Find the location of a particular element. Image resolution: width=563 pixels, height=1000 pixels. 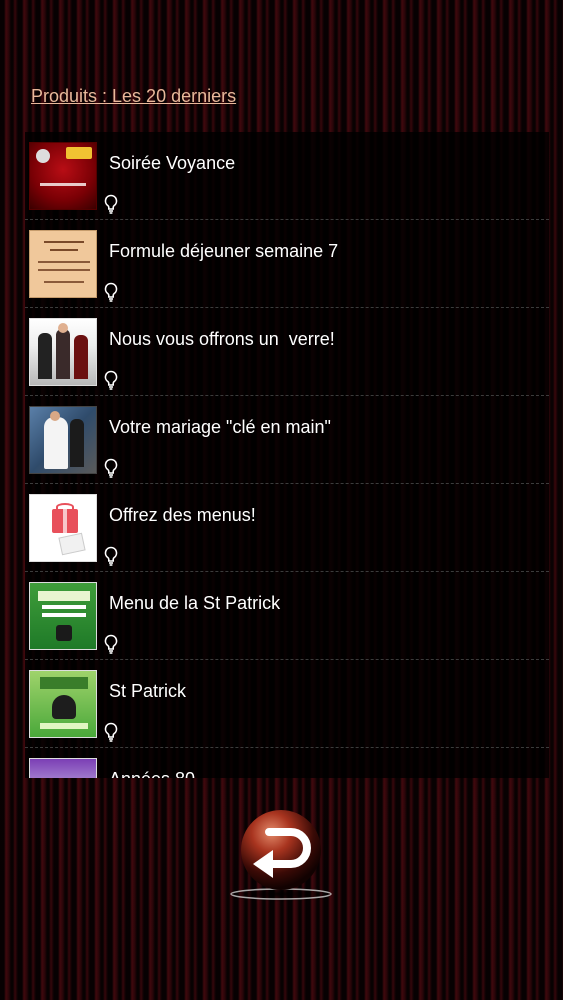

product-title: Nous vous offrons un verre! is located at coordinates (222, 339).